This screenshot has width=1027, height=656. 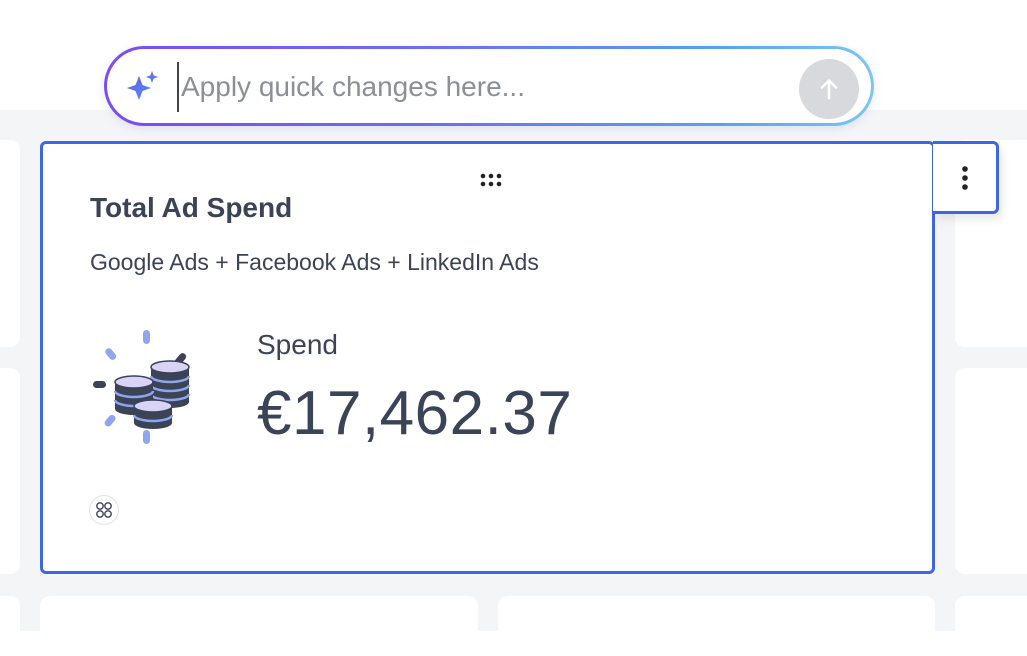 I want to click on widget-subtitle: Google Ads + Facebook Ads + LinkedIn Ads, so click(x=314, y=262).